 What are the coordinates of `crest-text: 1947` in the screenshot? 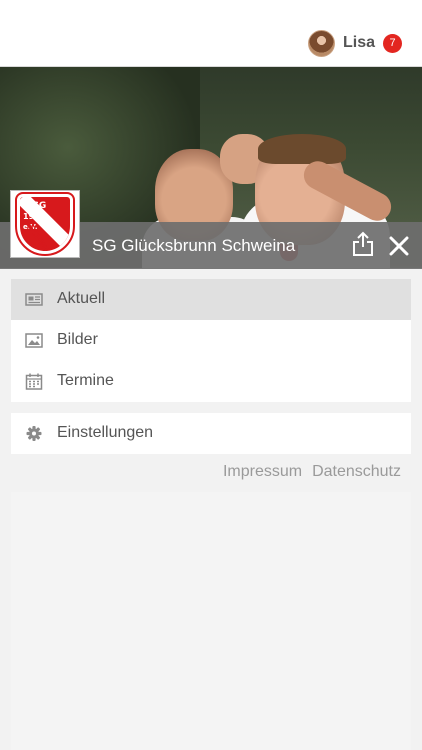 It's located at (34, 216).